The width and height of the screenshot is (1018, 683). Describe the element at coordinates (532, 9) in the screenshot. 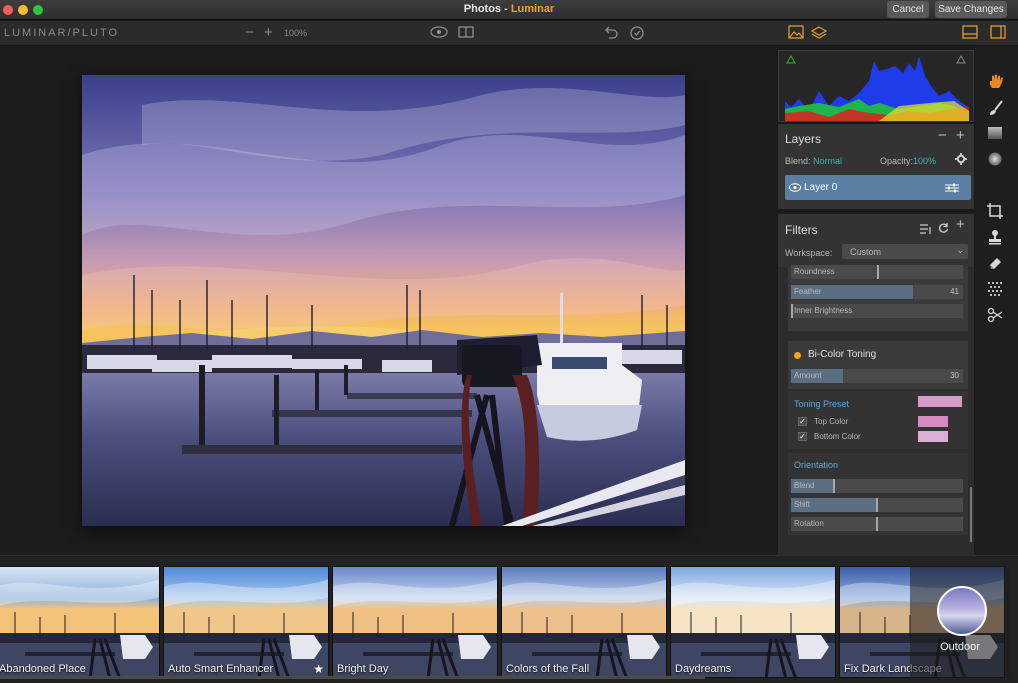

I see `window-app-name: Luminar` at that location.